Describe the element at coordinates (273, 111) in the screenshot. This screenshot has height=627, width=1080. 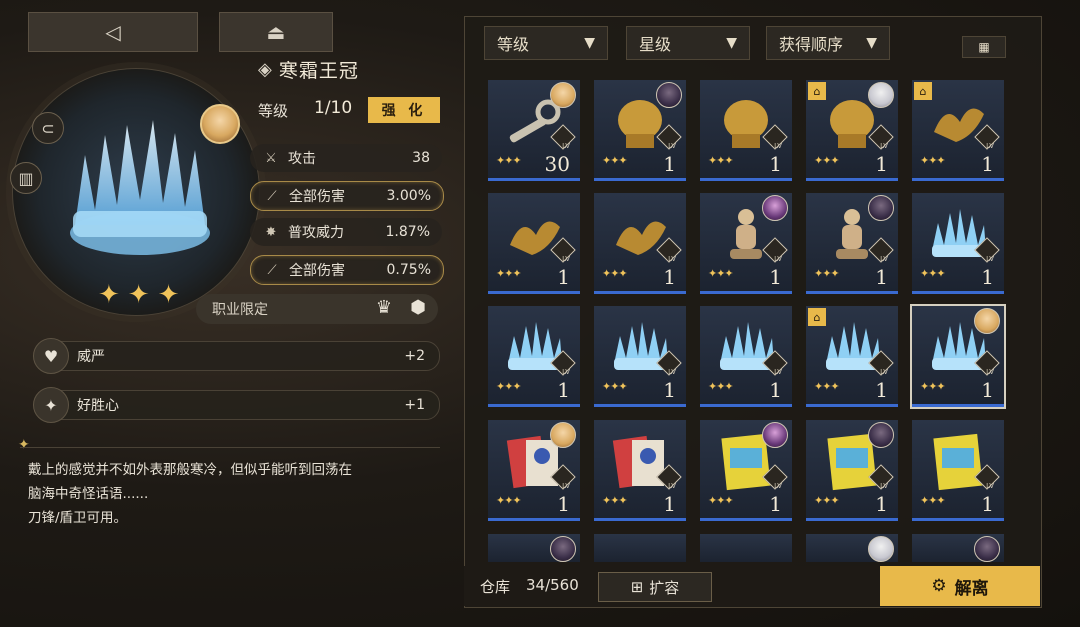
I see `level-label: 等级` at that location.